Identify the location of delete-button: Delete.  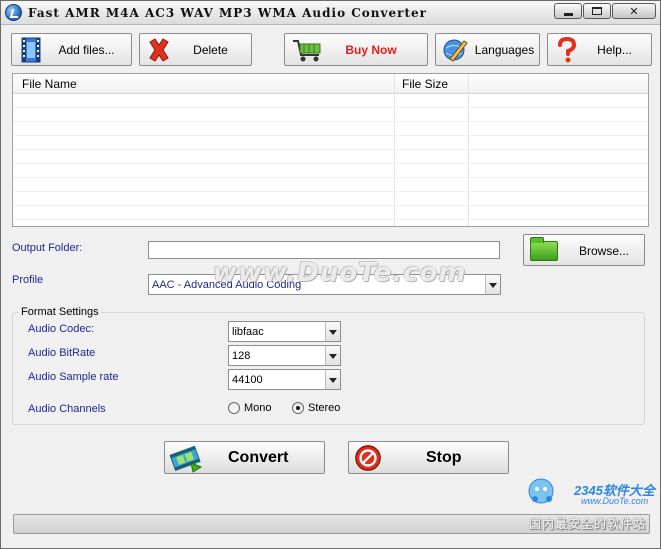
(195, 49).